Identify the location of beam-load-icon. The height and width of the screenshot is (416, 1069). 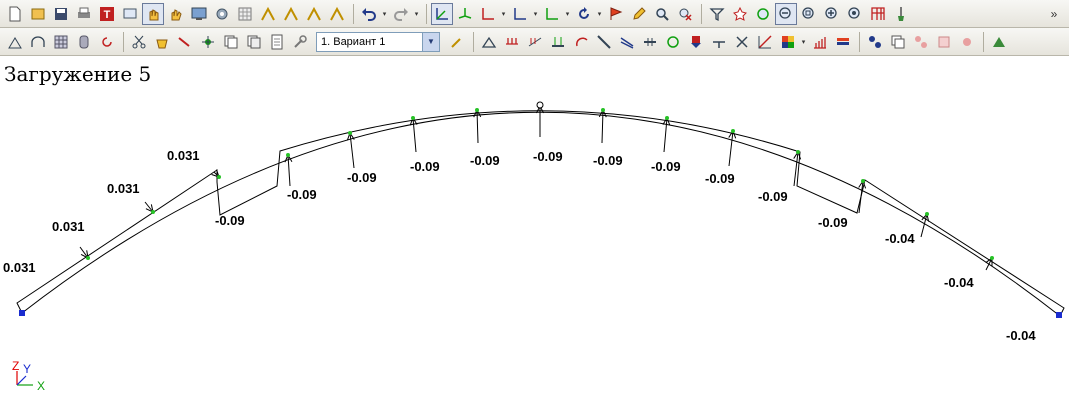
(558, 42).